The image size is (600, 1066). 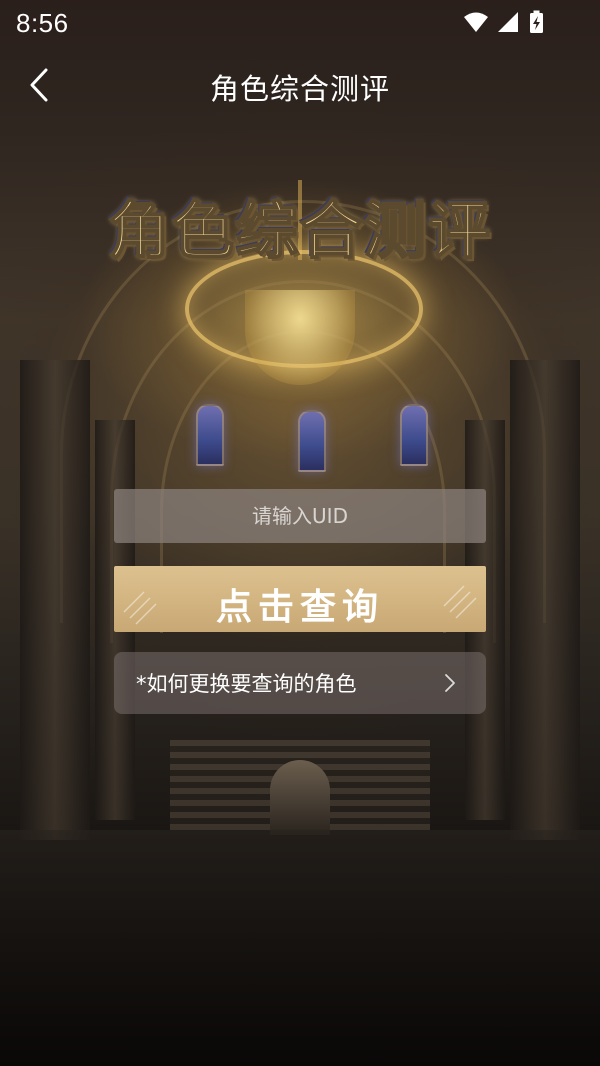 I want to click on help-label: *如何更换要查询的角色, so click(x=246, y=684).